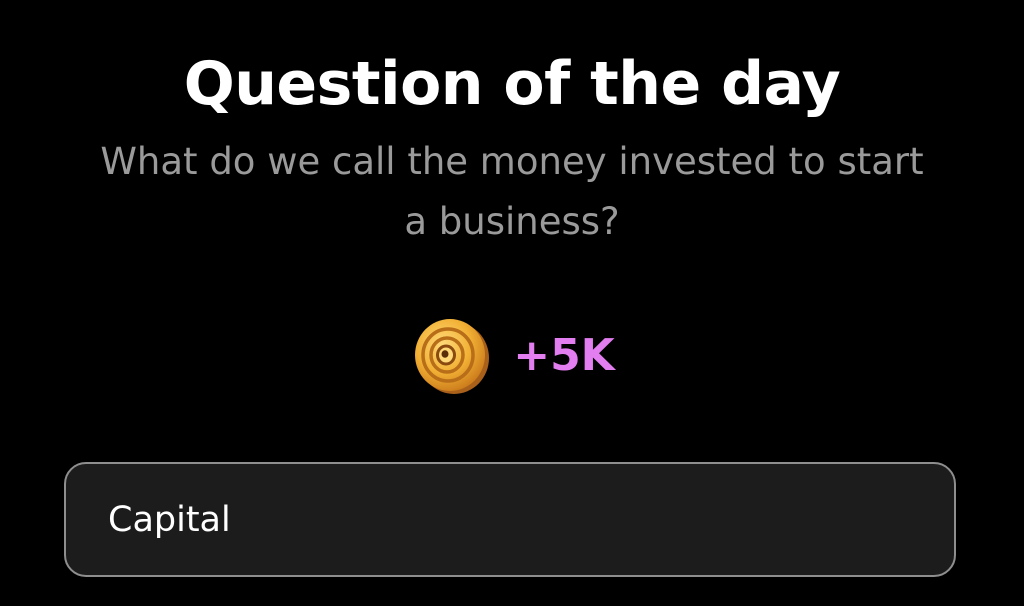 This screenshot has width=1024, height=606. What do you see at coordinates (169, 519) in the screenshot?
I see `answer-value: Capital` at bounding box center [169, 519].